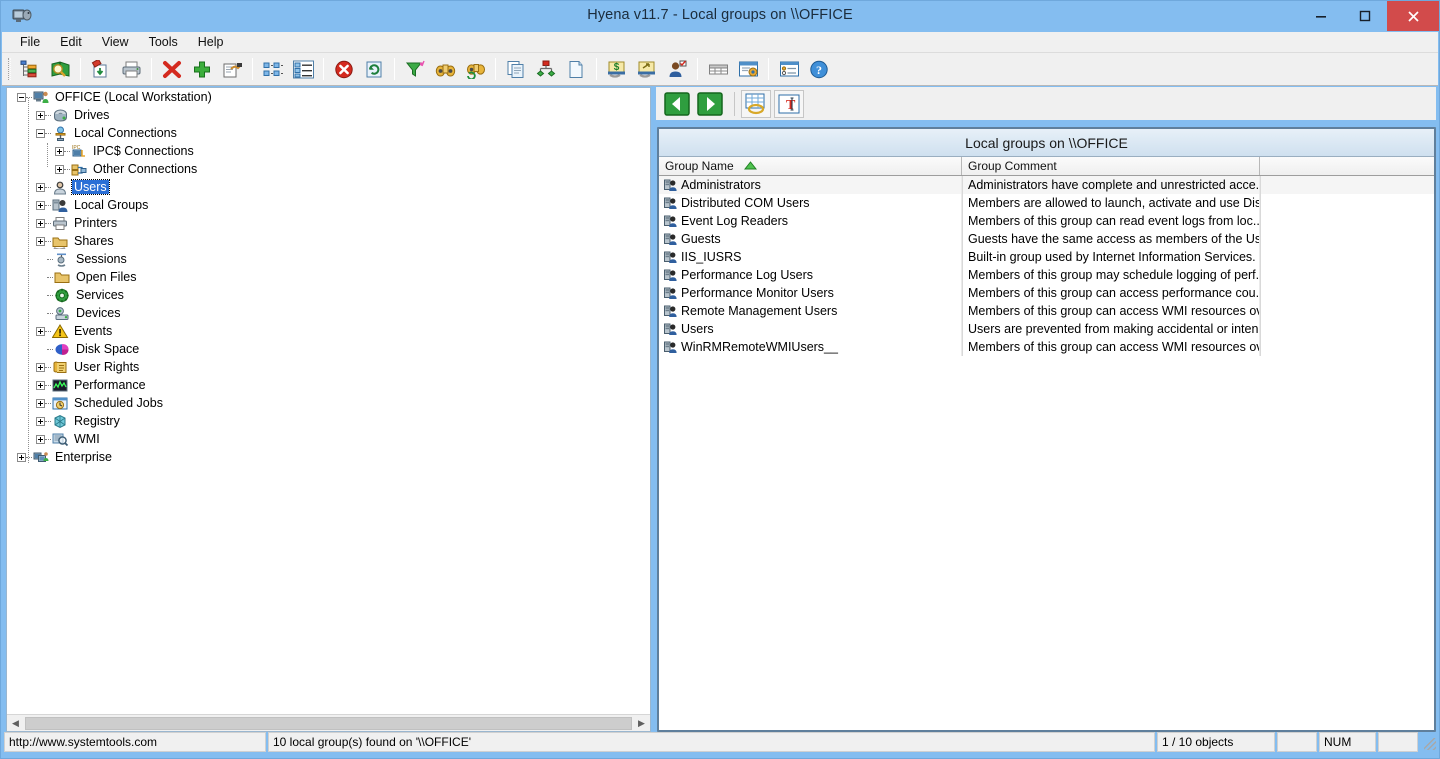  Describe the element at coordinates (131, 69) in the screenshot. I see `printer-icon` at that location.